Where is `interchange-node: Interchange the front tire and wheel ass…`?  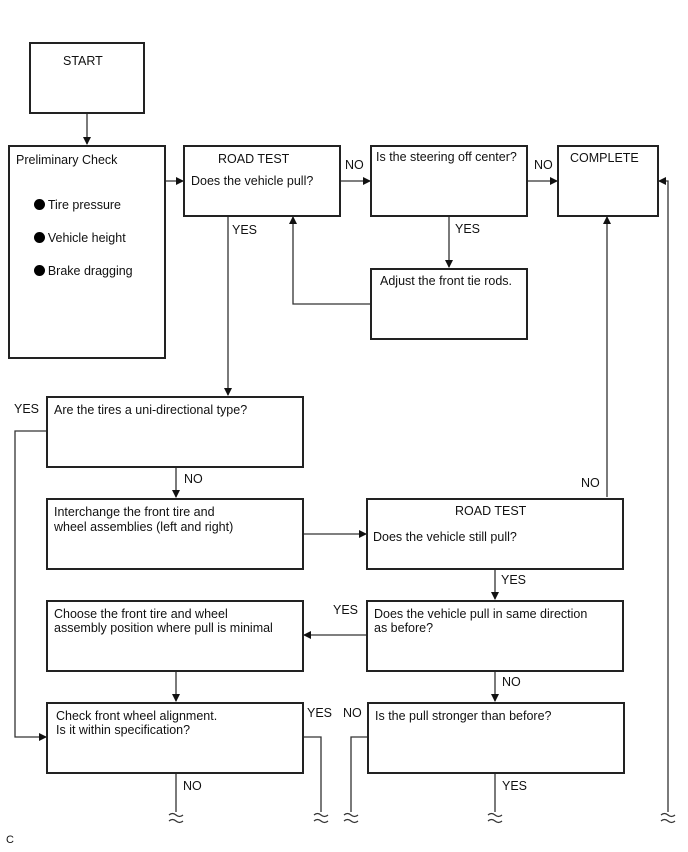
interchange-node: Interchange the front tire and wheel ass… is located at coordinates (175, 534).